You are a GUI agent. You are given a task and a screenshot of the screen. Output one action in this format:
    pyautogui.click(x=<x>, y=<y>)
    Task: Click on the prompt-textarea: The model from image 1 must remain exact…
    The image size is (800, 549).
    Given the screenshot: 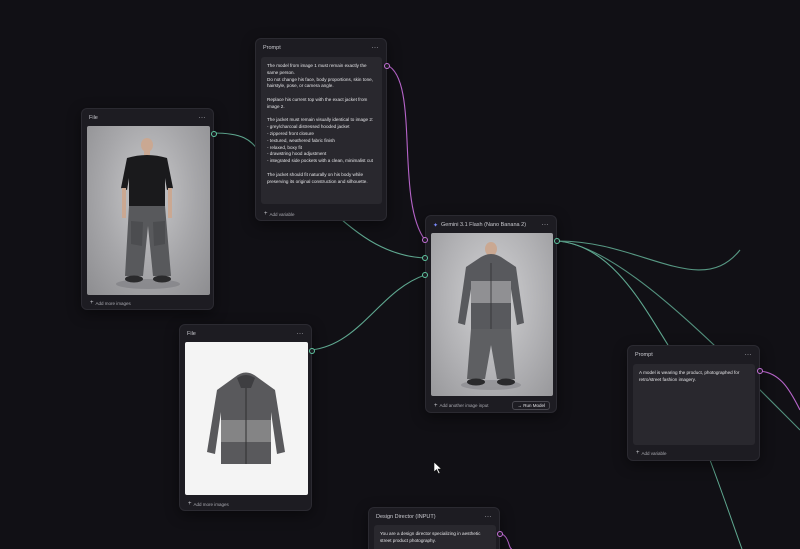 What is the action you would take?
    pyautogui.click(x=321, y=130)
    